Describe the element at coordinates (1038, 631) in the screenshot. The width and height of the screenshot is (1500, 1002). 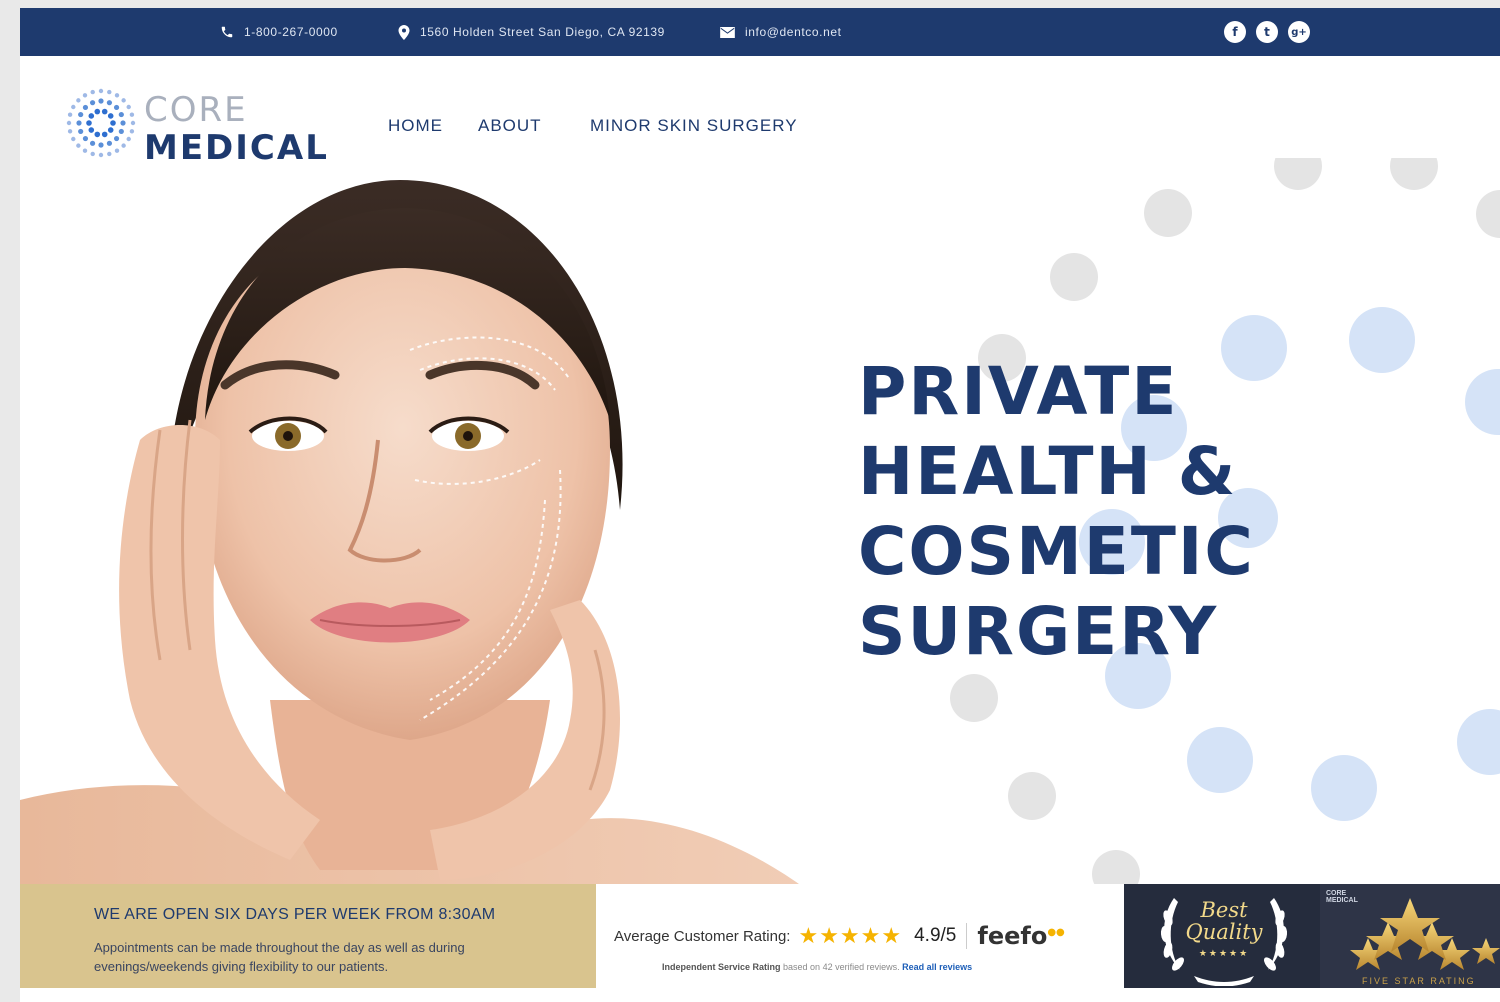
I see `headline-line-4: SURGERY` at that location.